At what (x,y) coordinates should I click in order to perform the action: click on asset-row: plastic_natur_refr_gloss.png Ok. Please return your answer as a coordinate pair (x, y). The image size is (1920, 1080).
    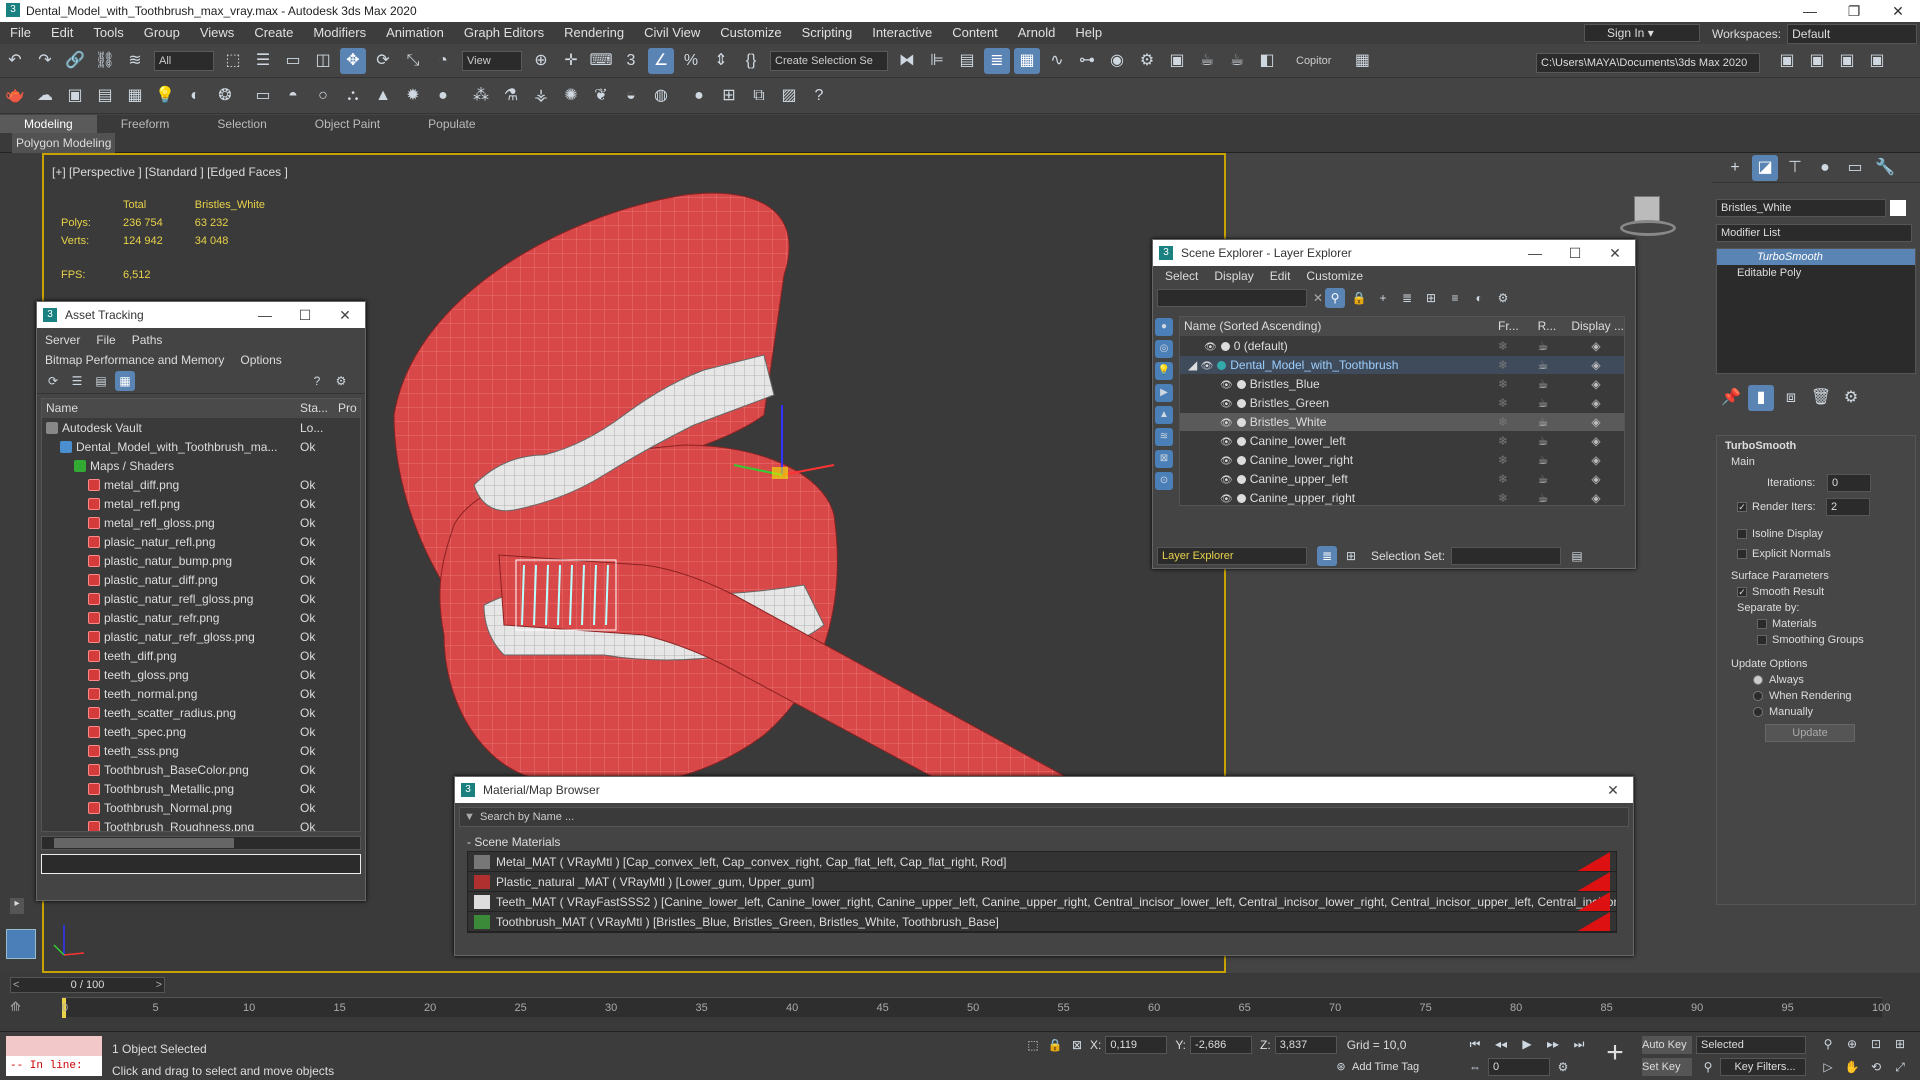
    Looking at the image, I should click on (201, 637).